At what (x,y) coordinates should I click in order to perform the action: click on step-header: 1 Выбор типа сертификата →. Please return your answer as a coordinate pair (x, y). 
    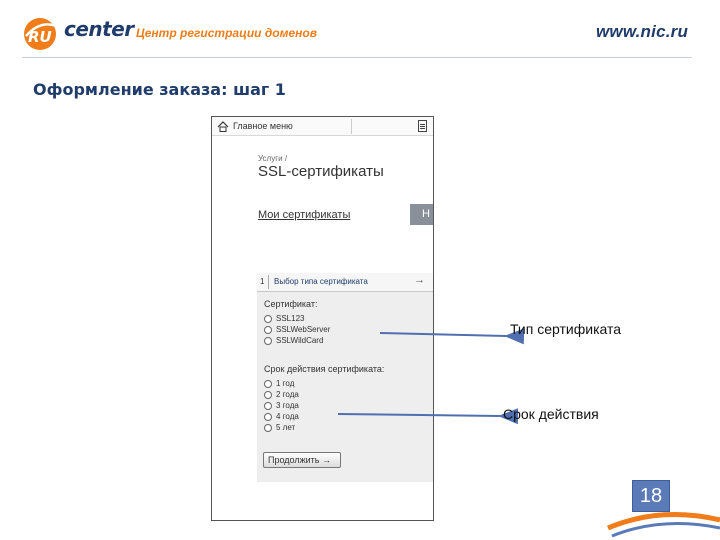
    Looking at the image, I should click on (345, 282).